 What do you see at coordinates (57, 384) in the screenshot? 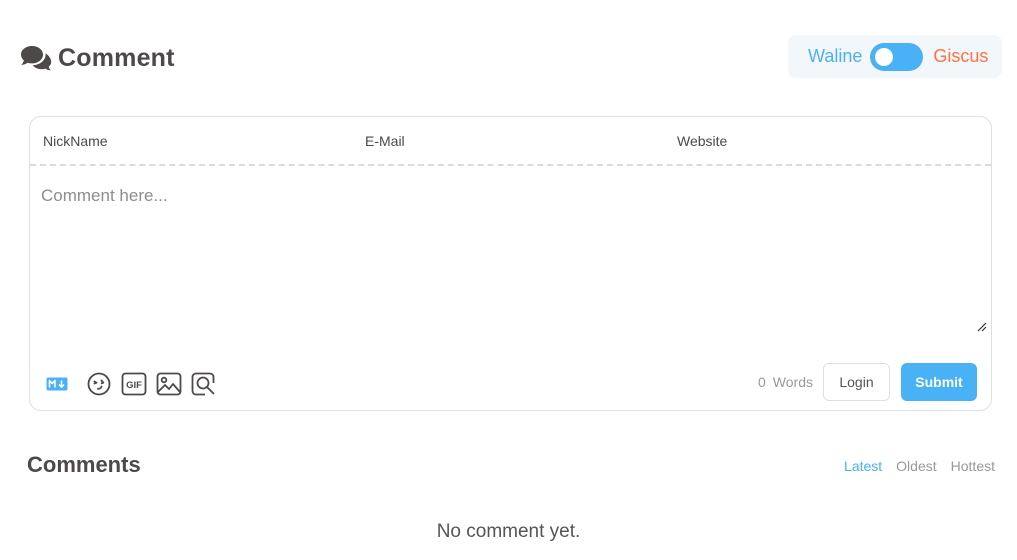
I see `markdown-icon` at bounding box center [57, 384].